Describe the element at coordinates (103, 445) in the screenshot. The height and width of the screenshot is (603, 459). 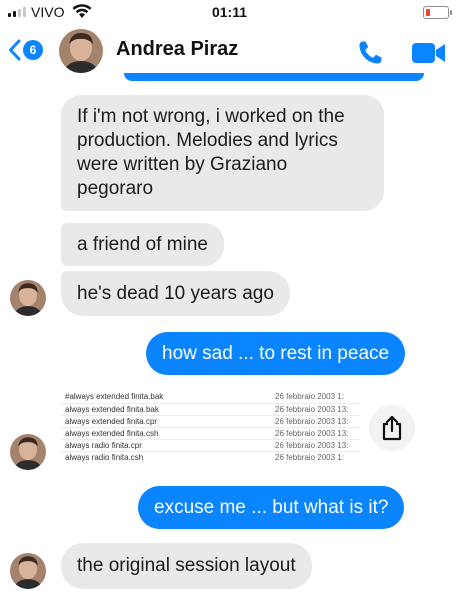
I see `file-name: always radio finita.cpr` at that location.